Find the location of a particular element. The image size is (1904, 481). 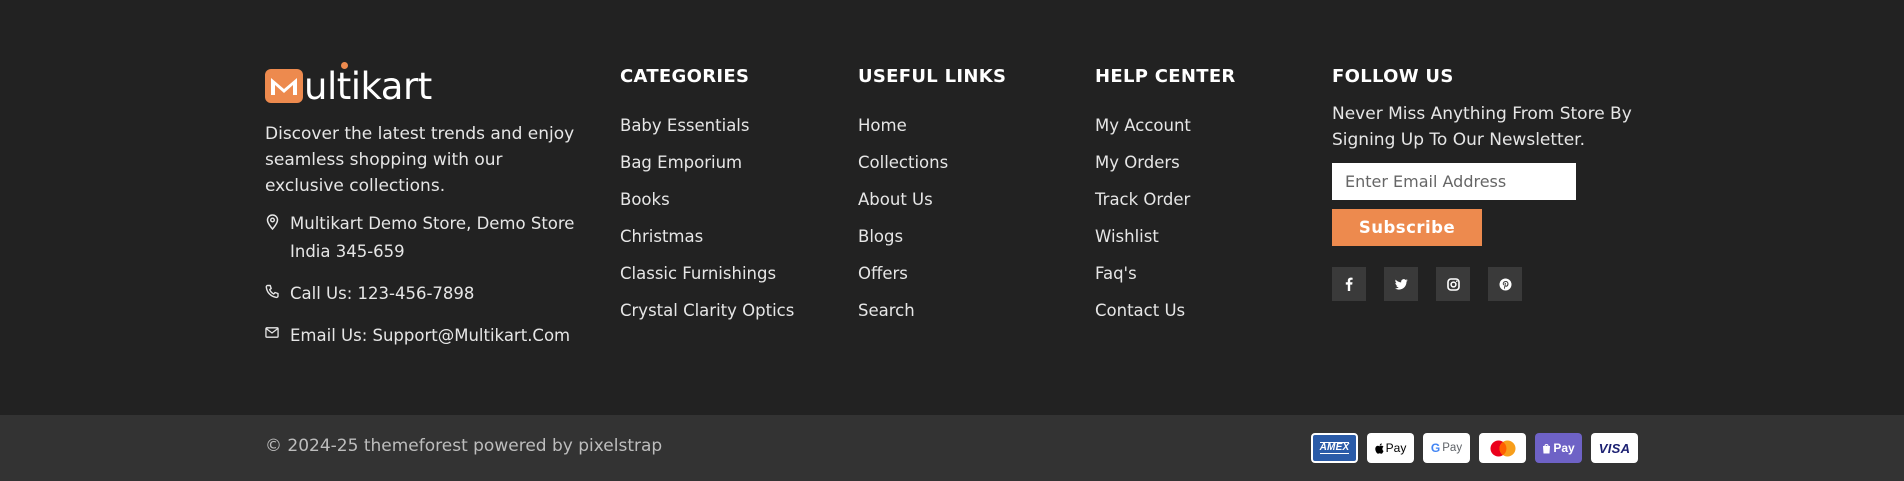

logo-mark-icon is located at coordinates (284, 86).